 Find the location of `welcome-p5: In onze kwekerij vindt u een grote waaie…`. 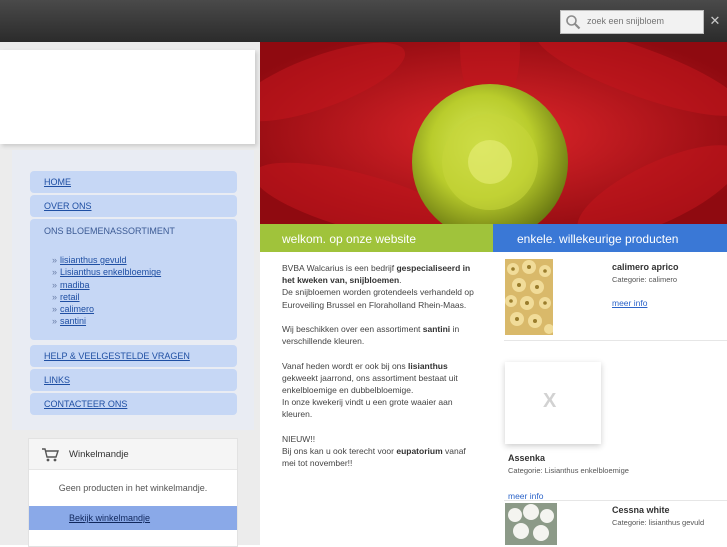

welcome-p5: In onze kwekerij vindt u een grote waaie… is located at coordinates (367, 408).